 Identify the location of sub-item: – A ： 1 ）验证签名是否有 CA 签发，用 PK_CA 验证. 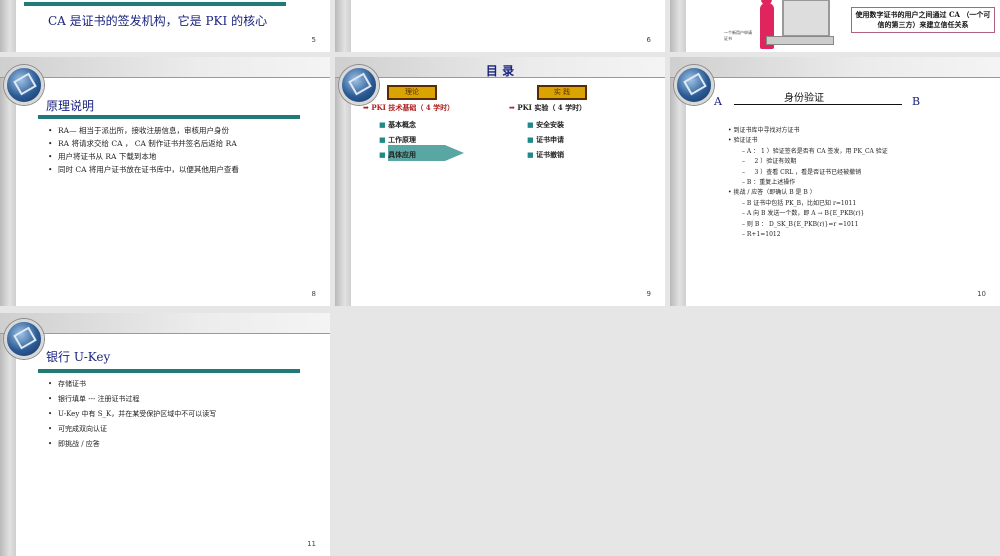
(815, 151).